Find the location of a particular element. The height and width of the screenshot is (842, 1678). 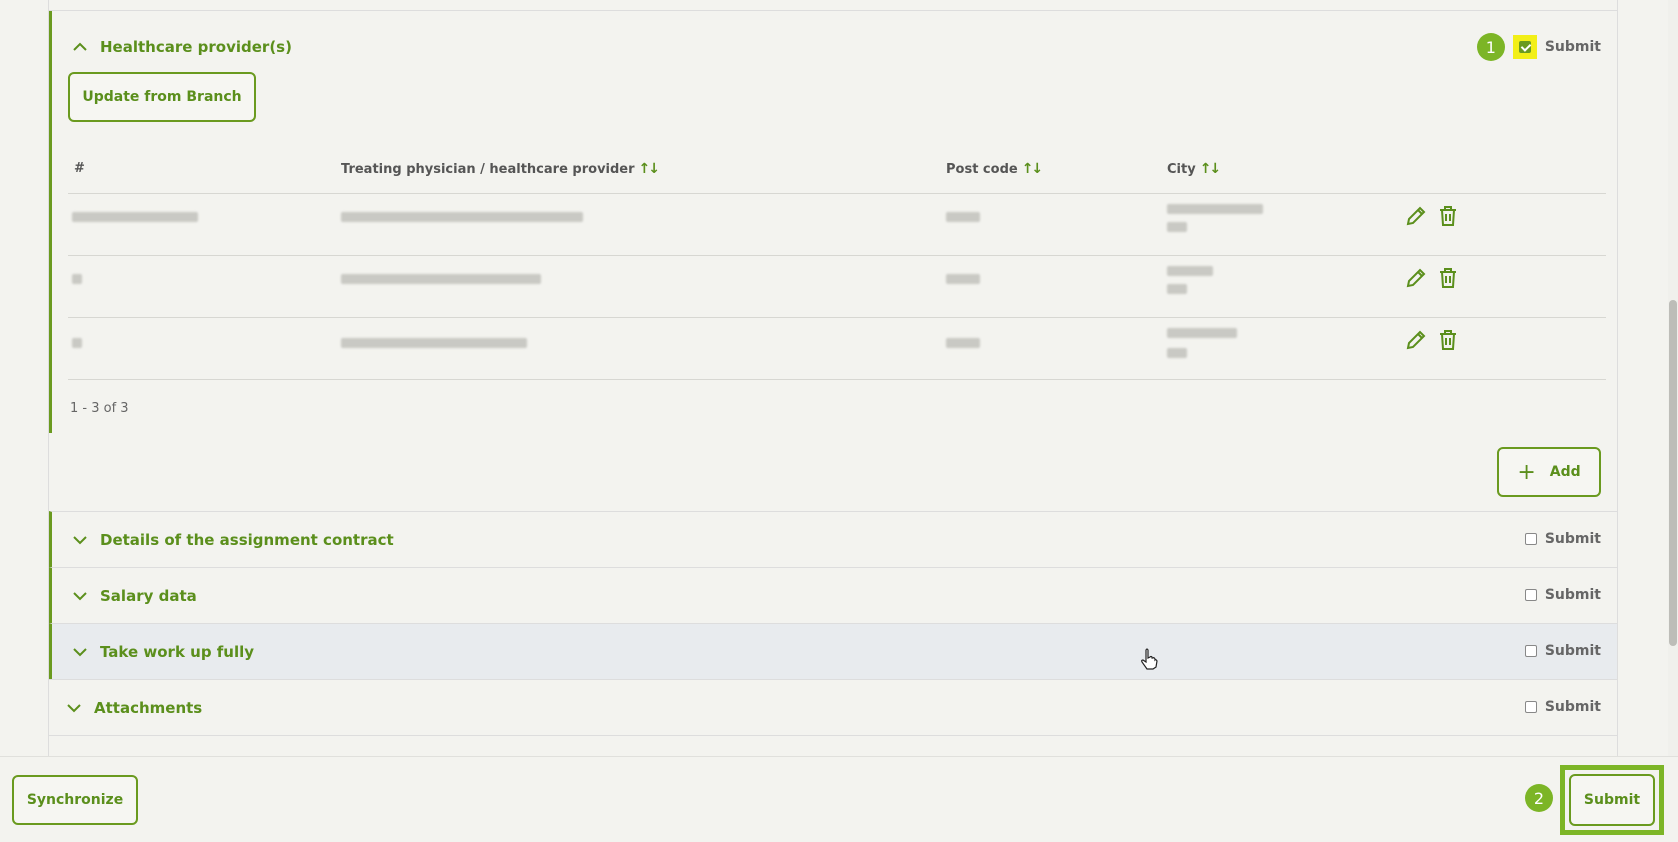

pagination-count: 1 - 3 of 3 is located at coordinates (99, 408).